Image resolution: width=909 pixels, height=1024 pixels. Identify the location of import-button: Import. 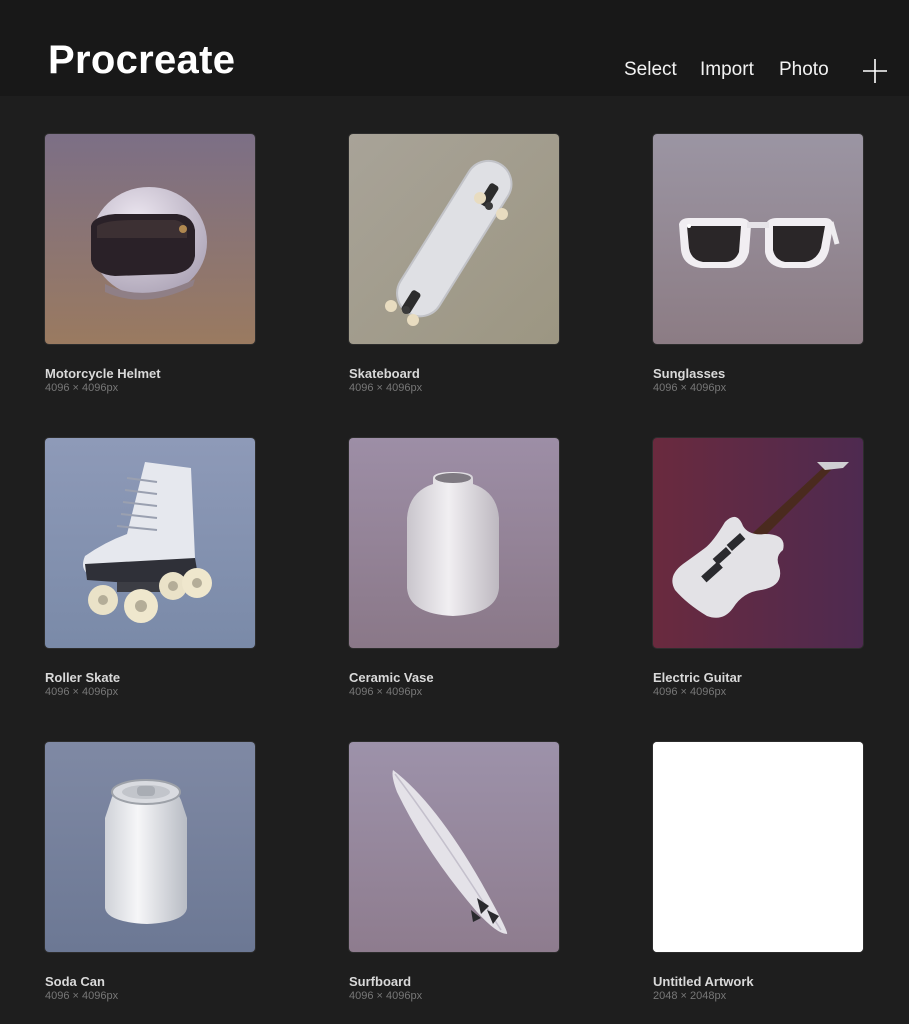
(727, 69).